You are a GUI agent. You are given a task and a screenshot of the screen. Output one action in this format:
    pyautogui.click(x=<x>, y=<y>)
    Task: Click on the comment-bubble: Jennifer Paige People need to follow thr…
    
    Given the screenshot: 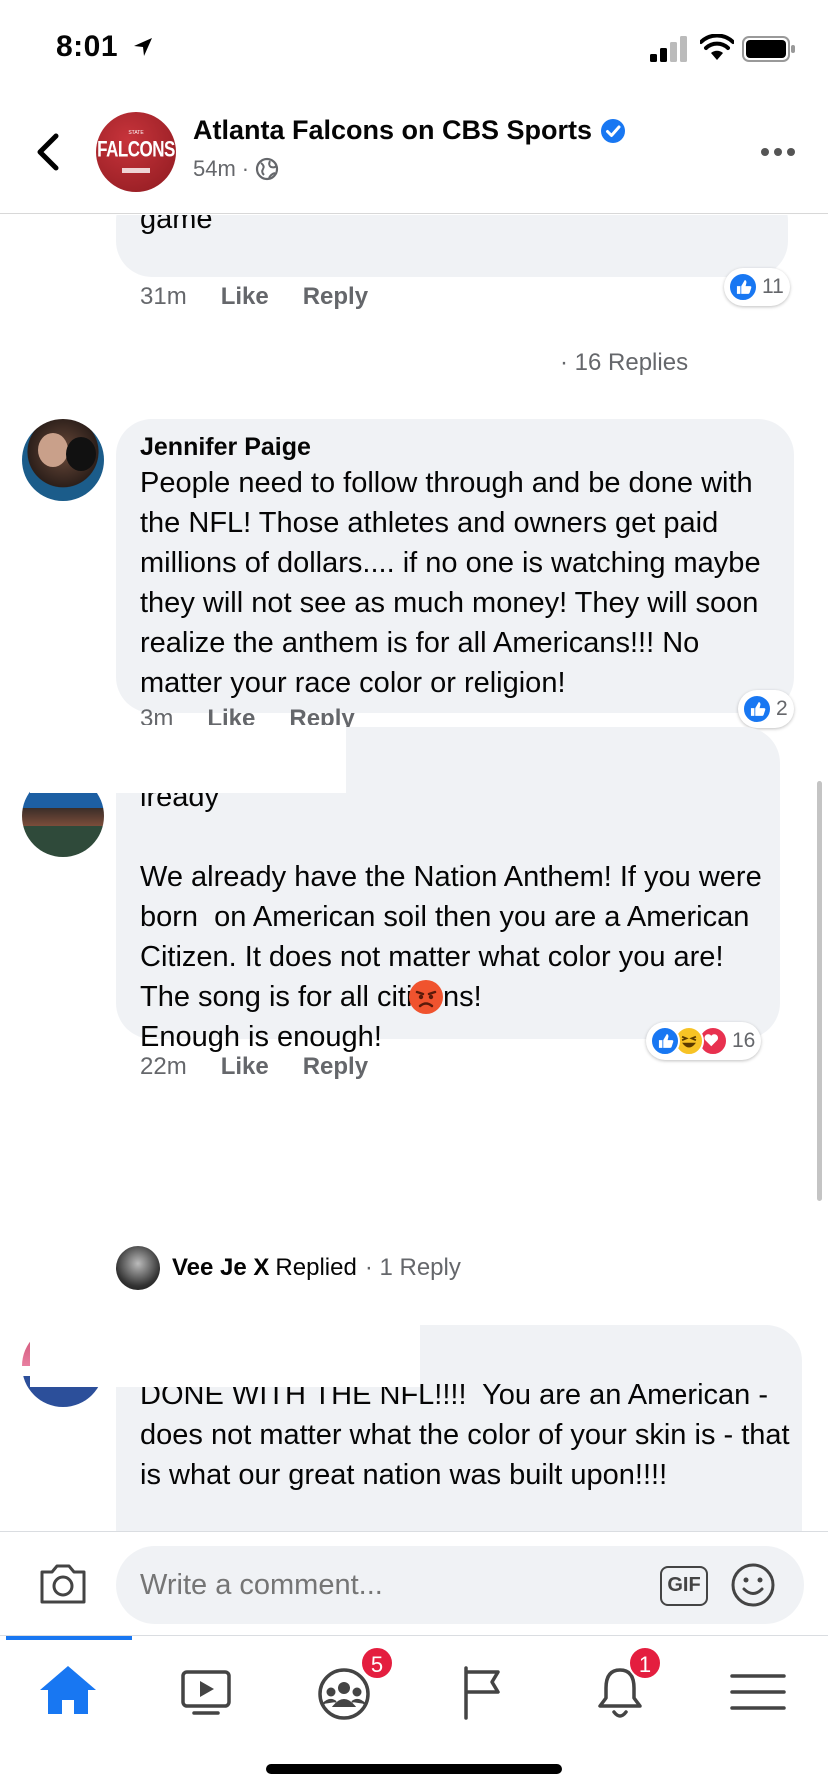 What is the action you would take?
    pyautogui.click(x=455, y=566)
    